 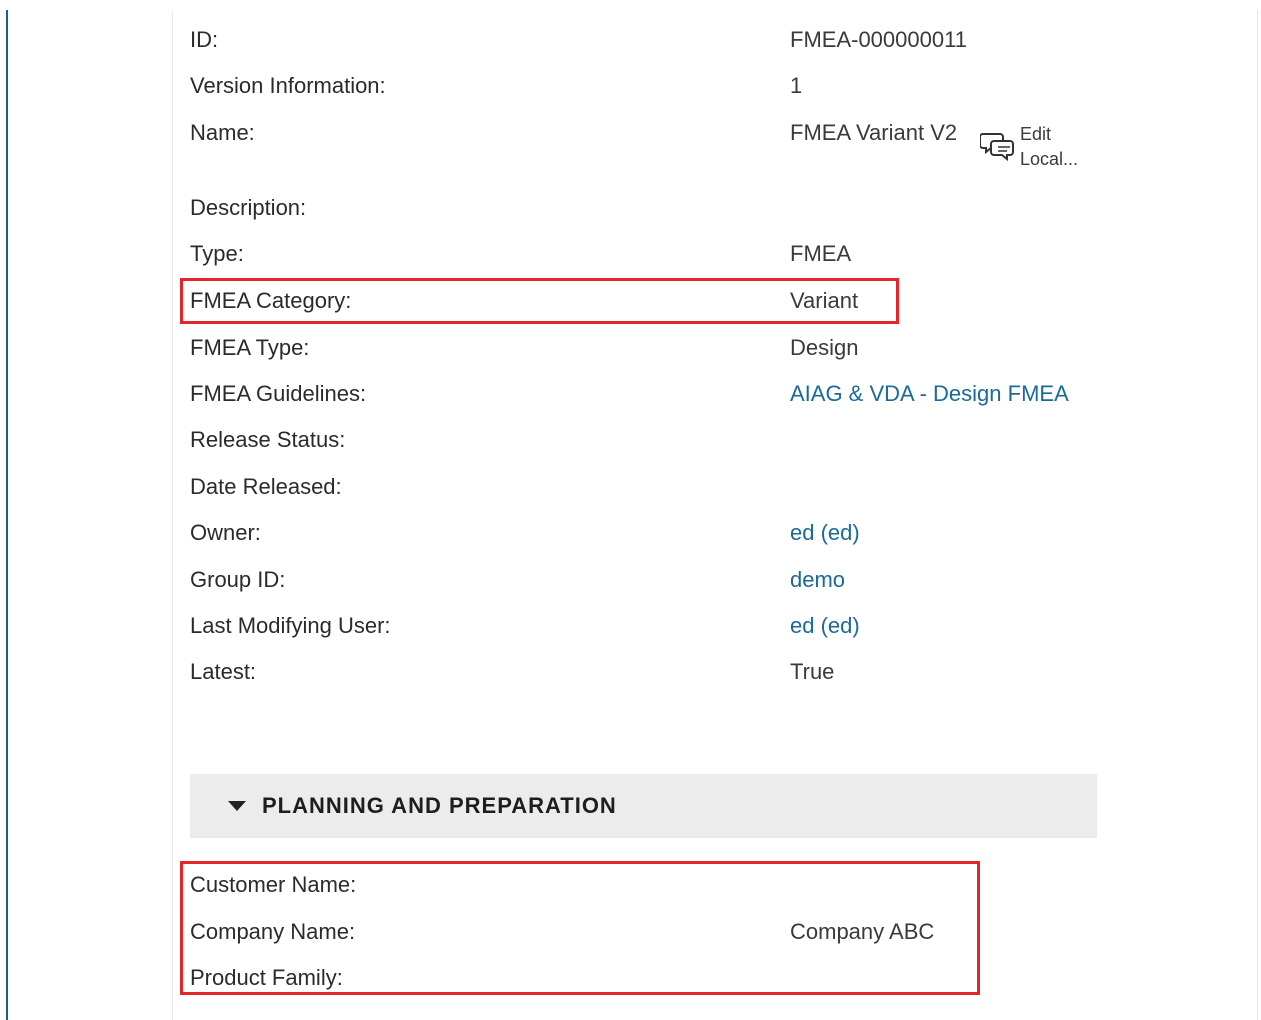 I want to click on property-label: Release Status:, so click(x=268, y=439).